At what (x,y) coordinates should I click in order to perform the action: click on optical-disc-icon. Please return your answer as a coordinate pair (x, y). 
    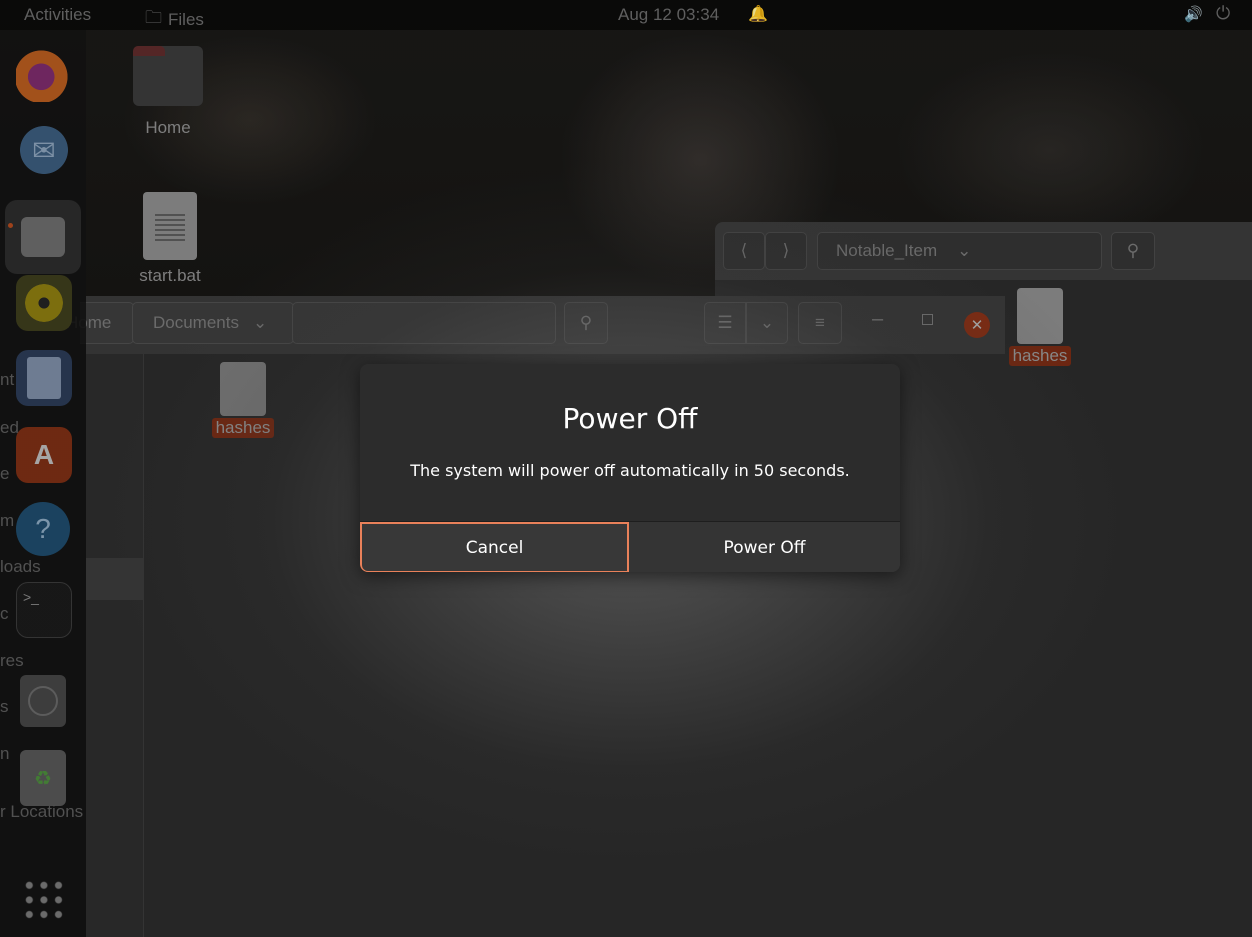
    Looking at the image, I should click on (43, 701).